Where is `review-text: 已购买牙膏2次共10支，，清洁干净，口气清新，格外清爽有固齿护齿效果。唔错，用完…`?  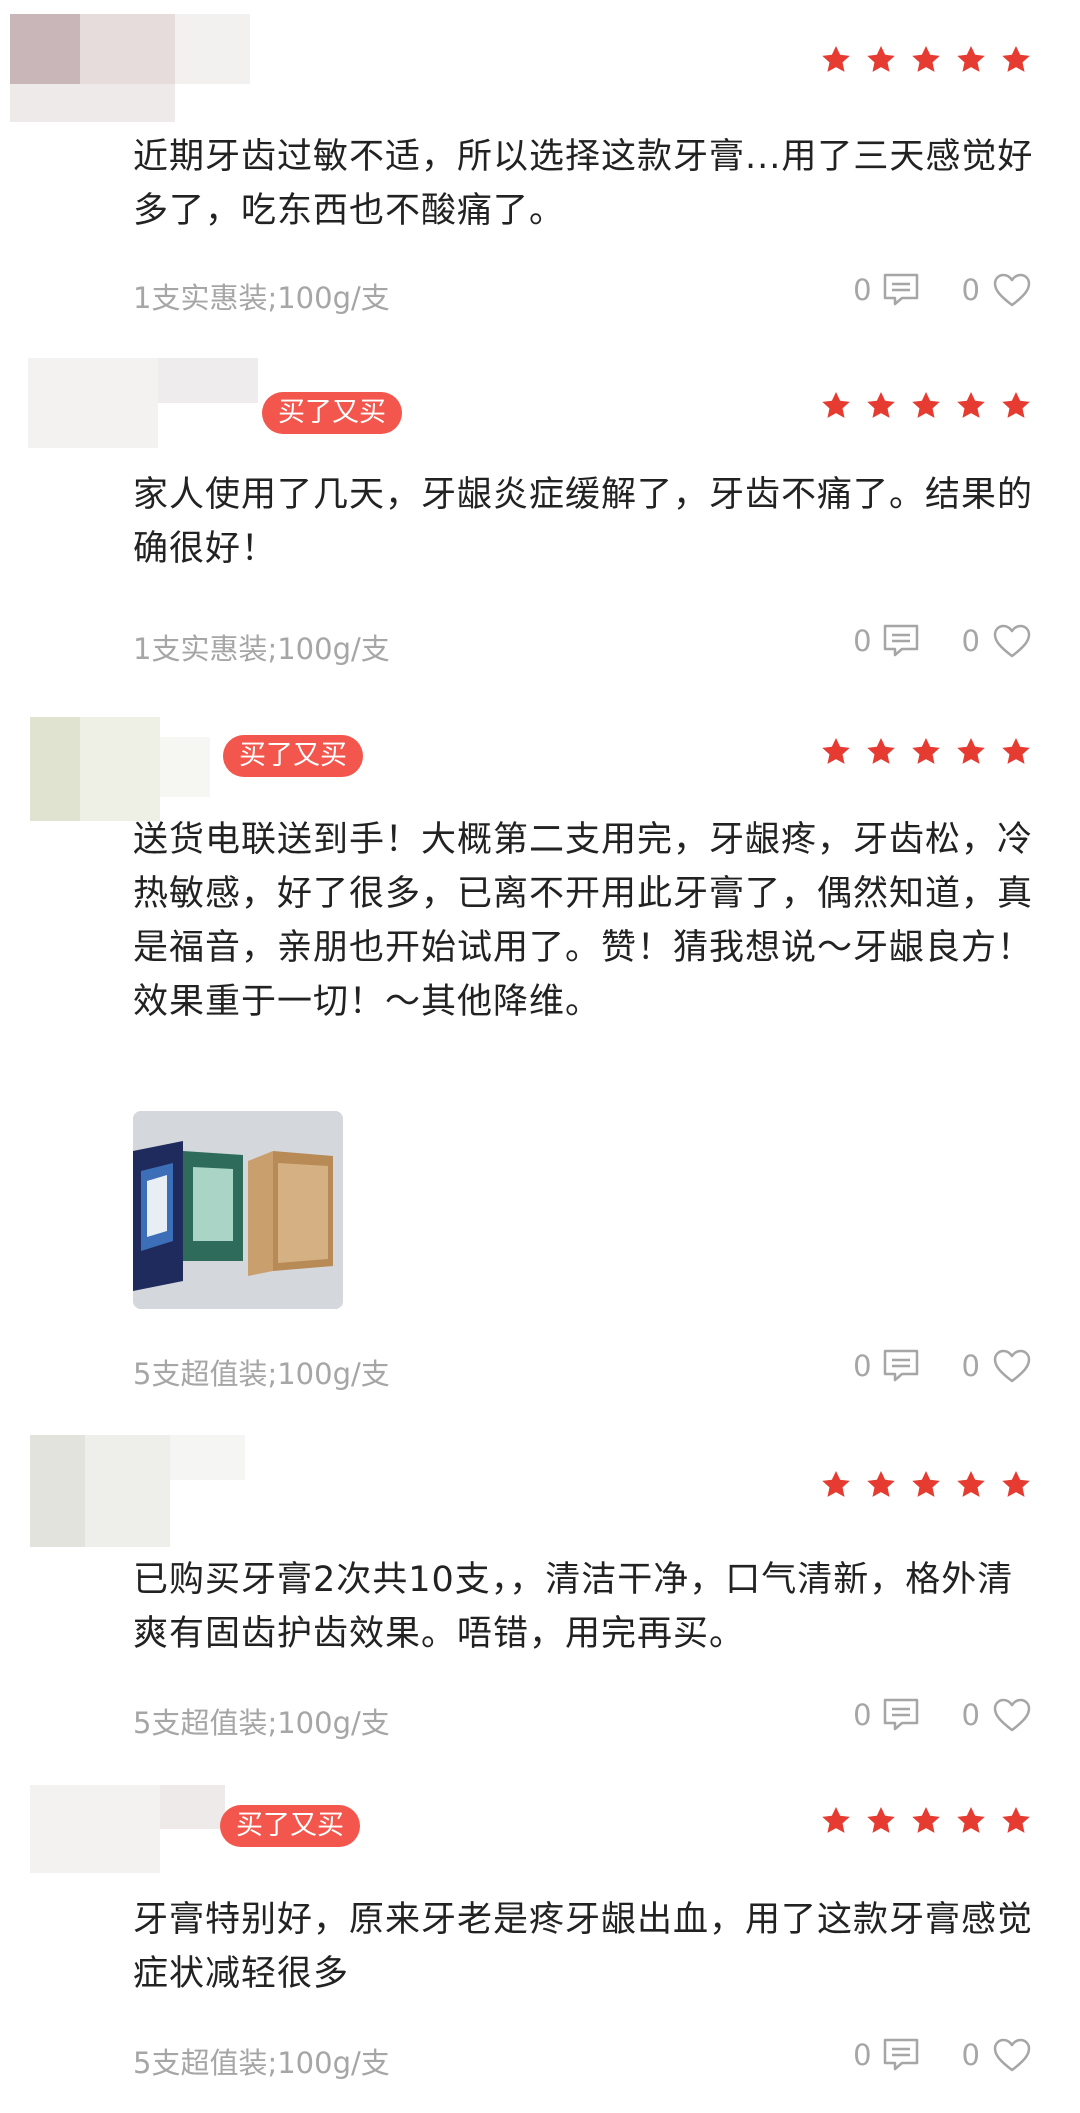
review-text: 已购买牙膏2次共10支，，清洁干净，口气清新，格外清爽有固齿护齿效果。唔错，用完… is located at coordinates (588, 1607).